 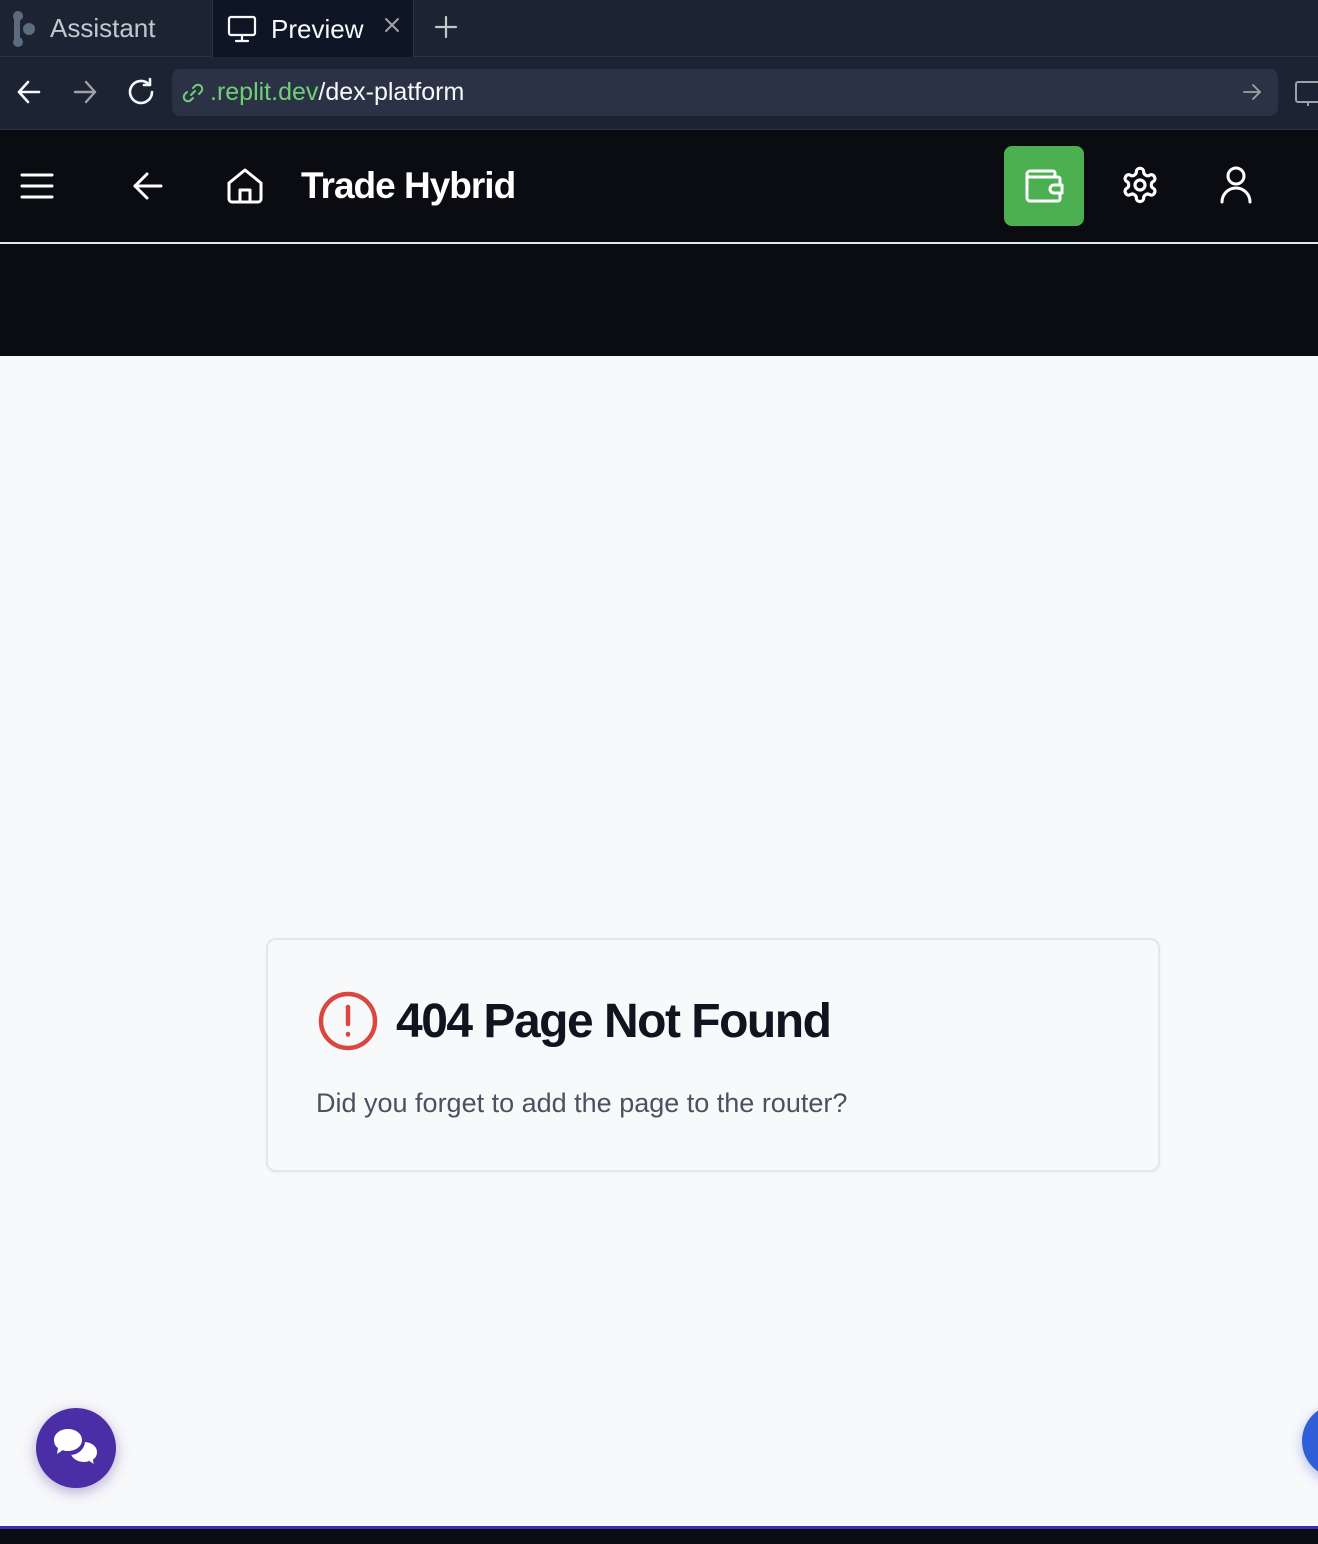 I want to click on url-field: .replit.dev/dex-platform, so click(x=725, y=92).